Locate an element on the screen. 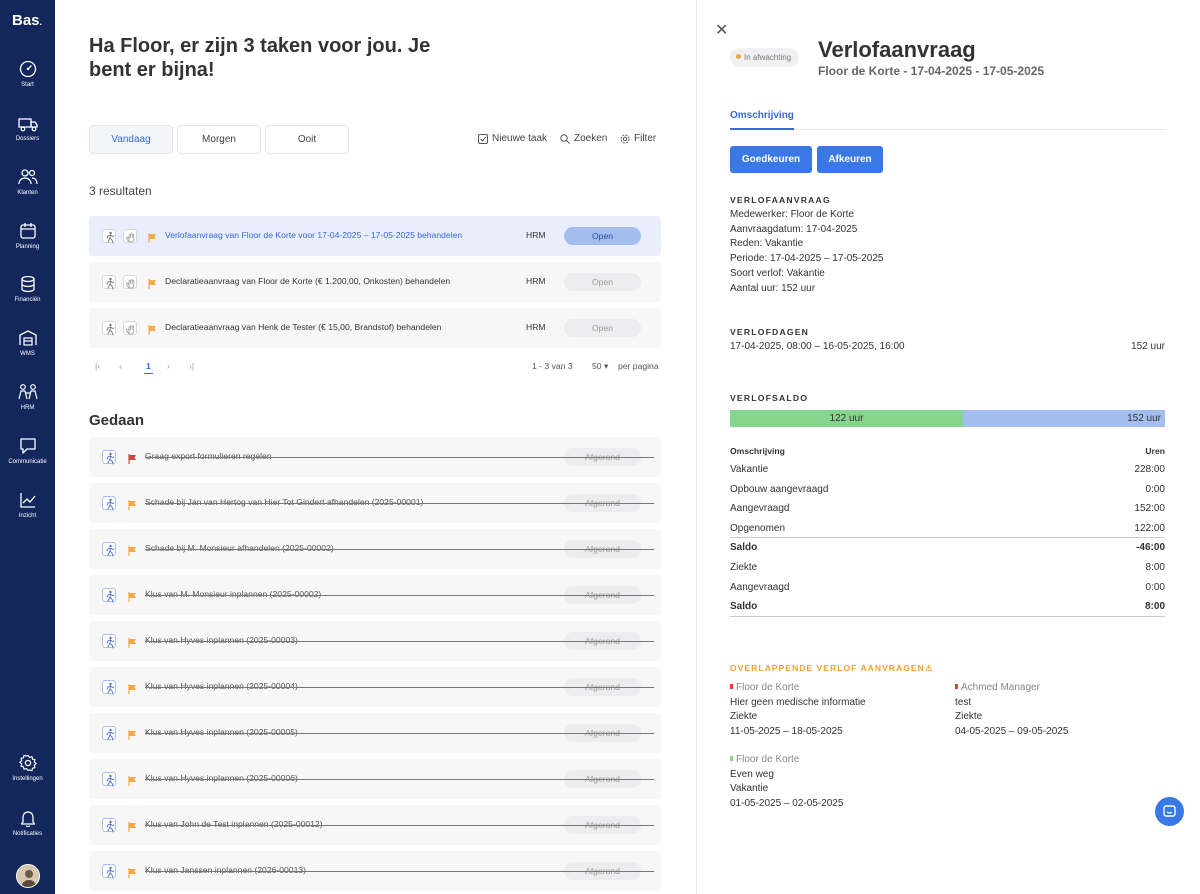 The height and width of the screenshot is (894, 1200). close-icon: ✕ is located at coordinates (721, 30).